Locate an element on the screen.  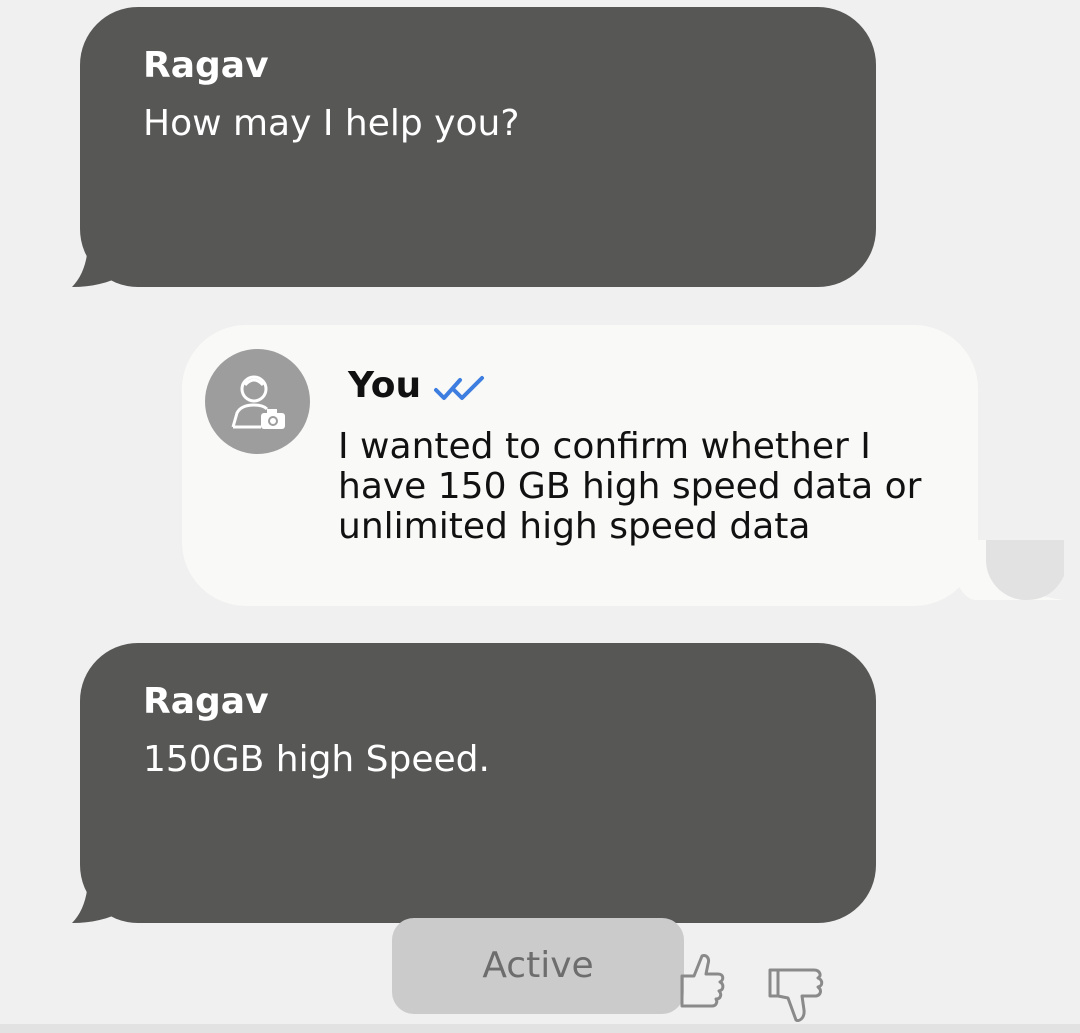
thumbs-down-icon is located at coordinates (797, 996).